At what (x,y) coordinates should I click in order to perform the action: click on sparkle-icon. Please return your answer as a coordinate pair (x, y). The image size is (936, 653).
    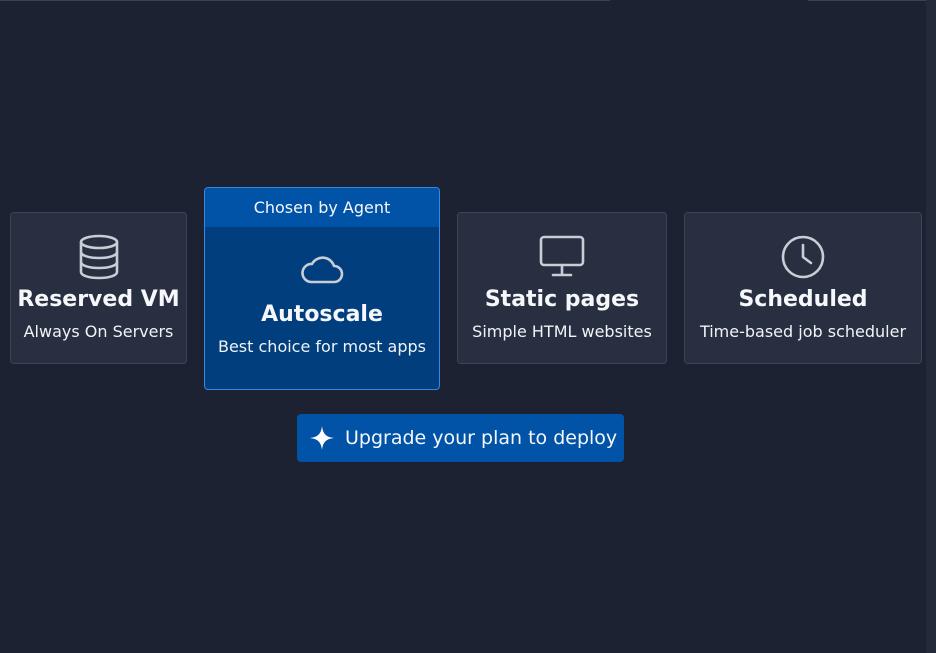
    Looking at the image, I should click on (322, 438).